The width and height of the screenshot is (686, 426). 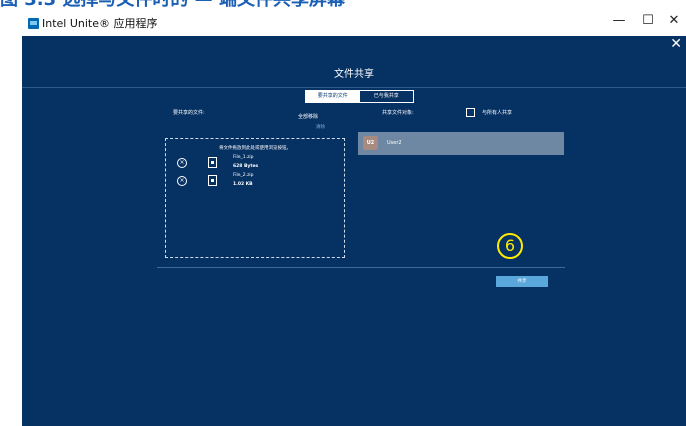 I want to click on step-marker: 6, so click(x=510, y=246).